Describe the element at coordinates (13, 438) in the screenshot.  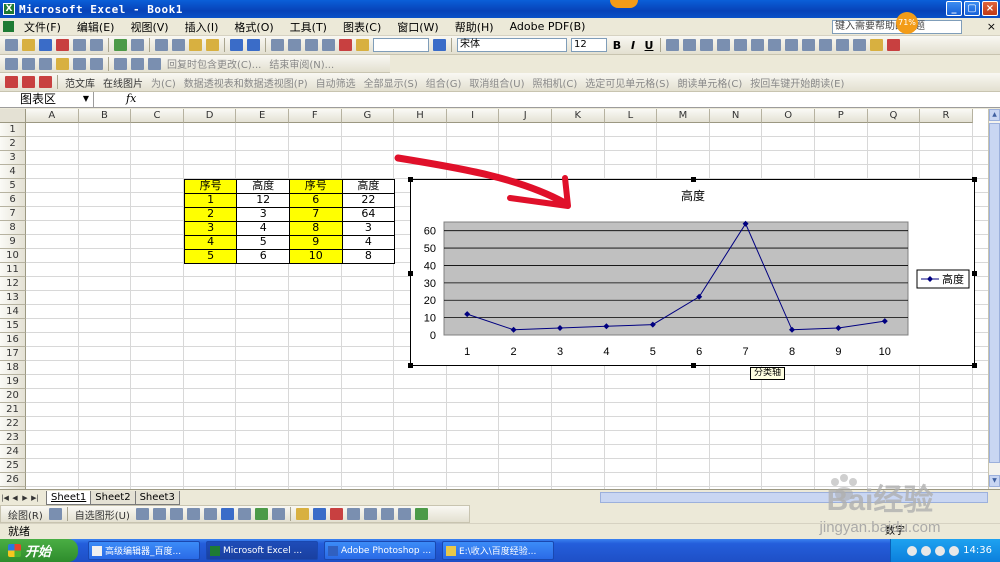
I see `row-header-23: 23` at that location.